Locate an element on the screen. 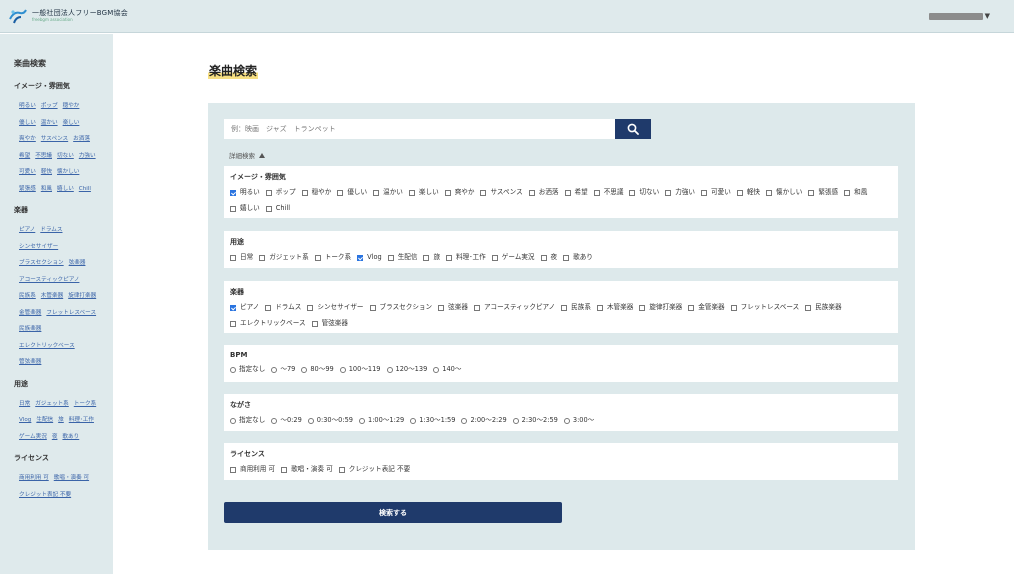 This screenshot has height=574, width=1014. checkbox-option: ゲーム実況 is located at coordinates (513, 257).